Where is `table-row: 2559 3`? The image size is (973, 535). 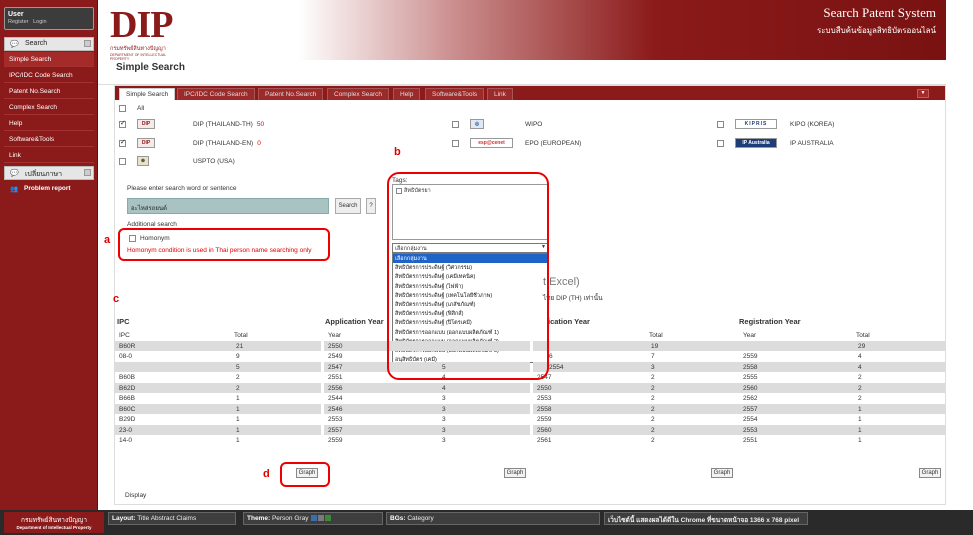
table-row: 2559 3 is located at coordinates (427, 440).